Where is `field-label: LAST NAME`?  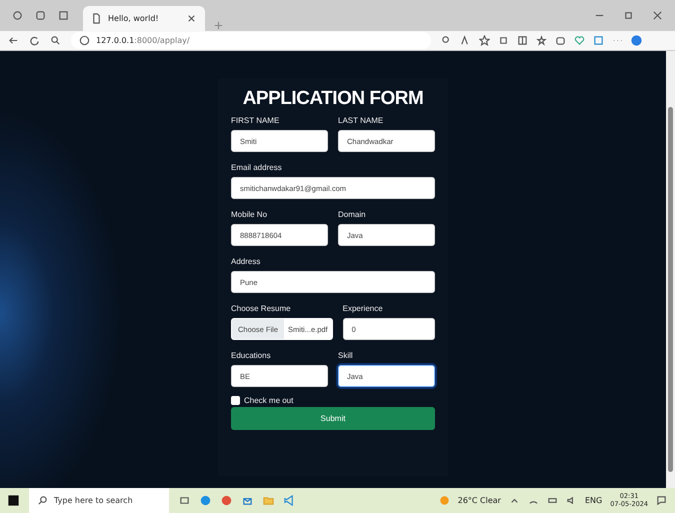
field-label: LAST NAME is located at coordinates (361, 120).